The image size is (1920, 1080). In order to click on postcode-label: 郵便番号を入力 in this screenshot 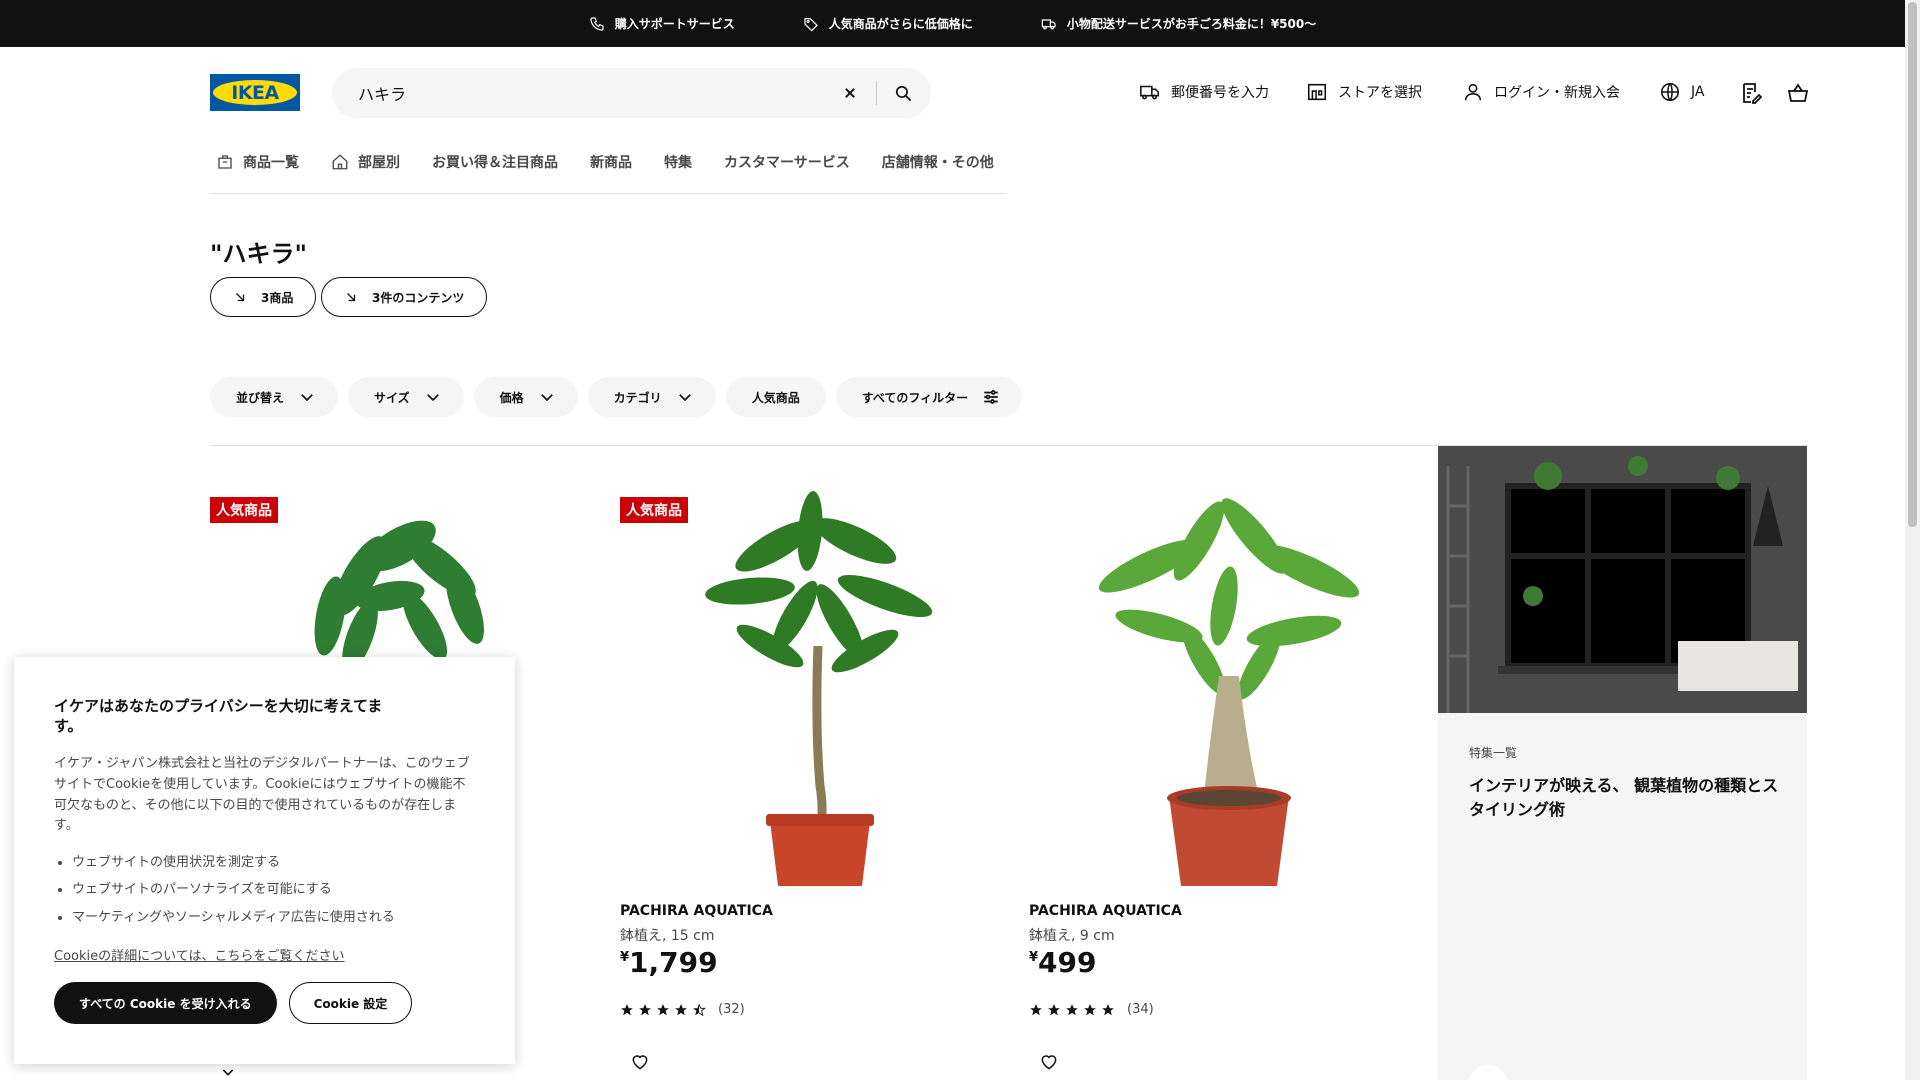, I will do `click(1220, 93)`.